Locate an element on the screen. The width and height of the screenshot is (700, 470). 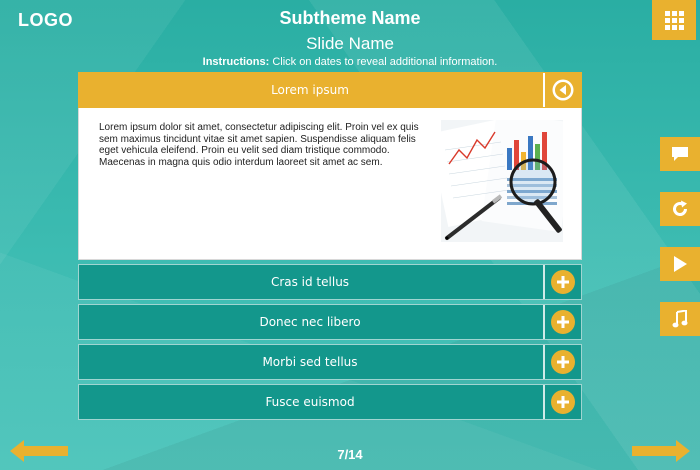
grid-menu-icon is located at coordinates (674, 20).